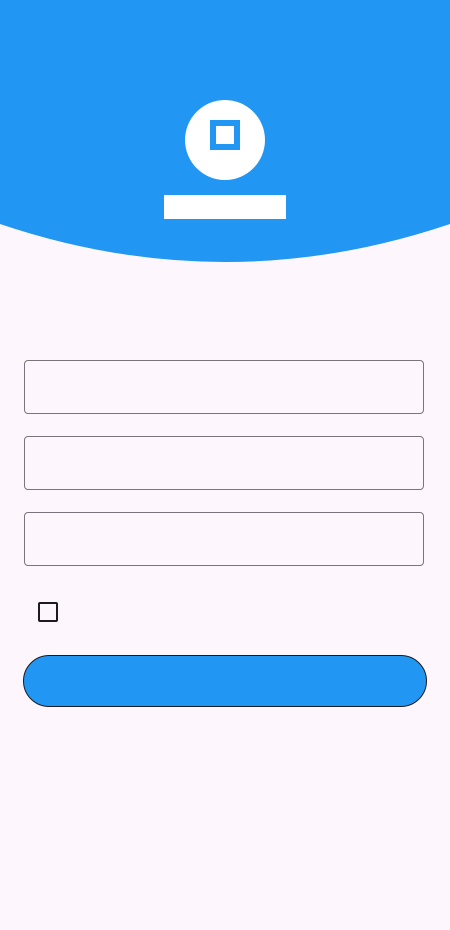  I want to click on phone-field, so click(224, 463).